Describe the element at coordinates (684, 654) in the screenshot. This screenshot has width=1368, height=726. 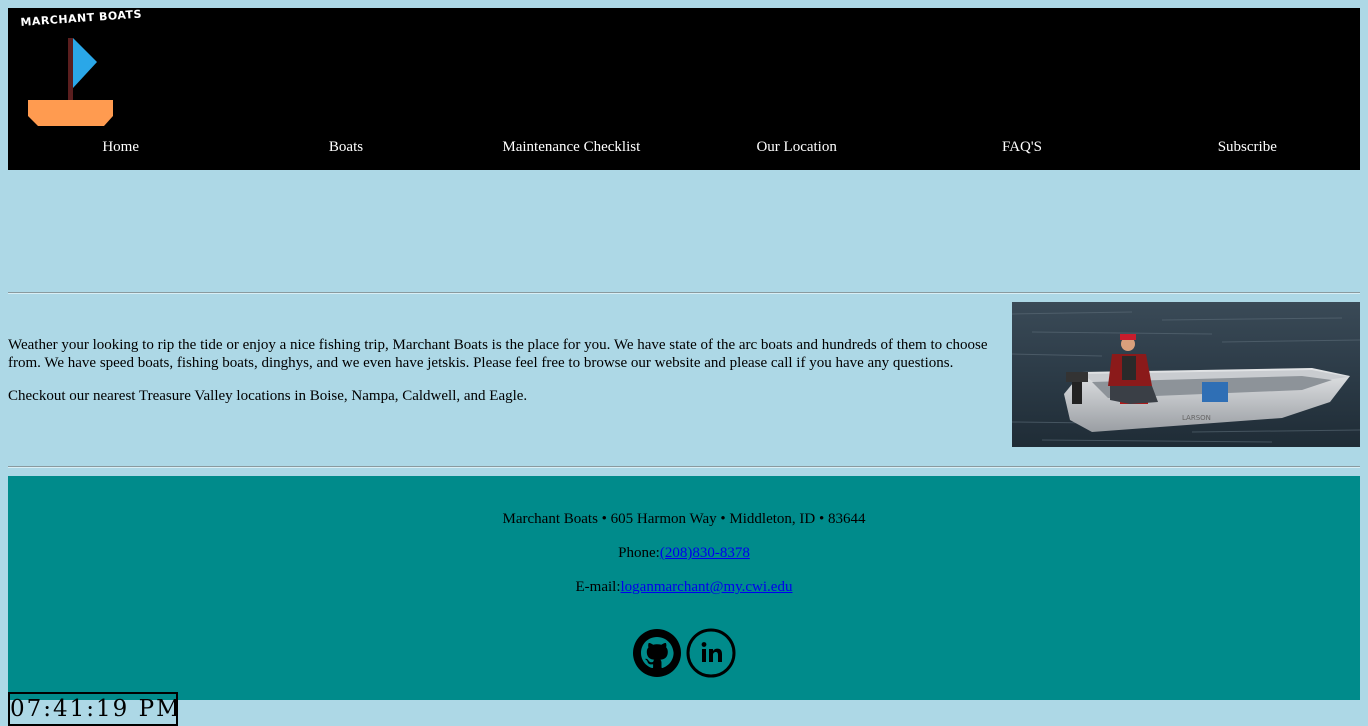
I see `social-links` at that location.